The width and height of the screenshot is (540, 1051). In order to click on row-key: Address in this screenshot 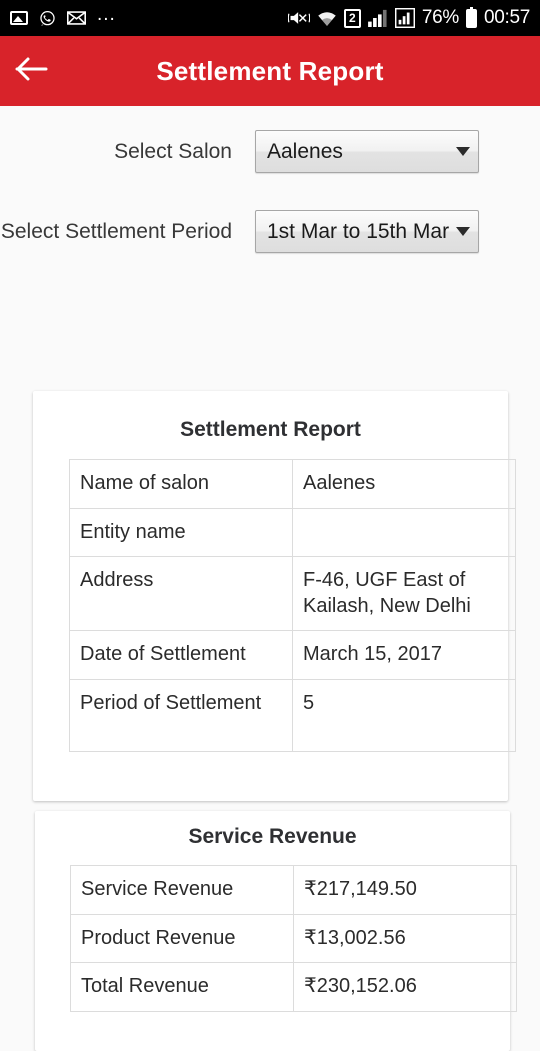, I will do `click(181, 594)`.